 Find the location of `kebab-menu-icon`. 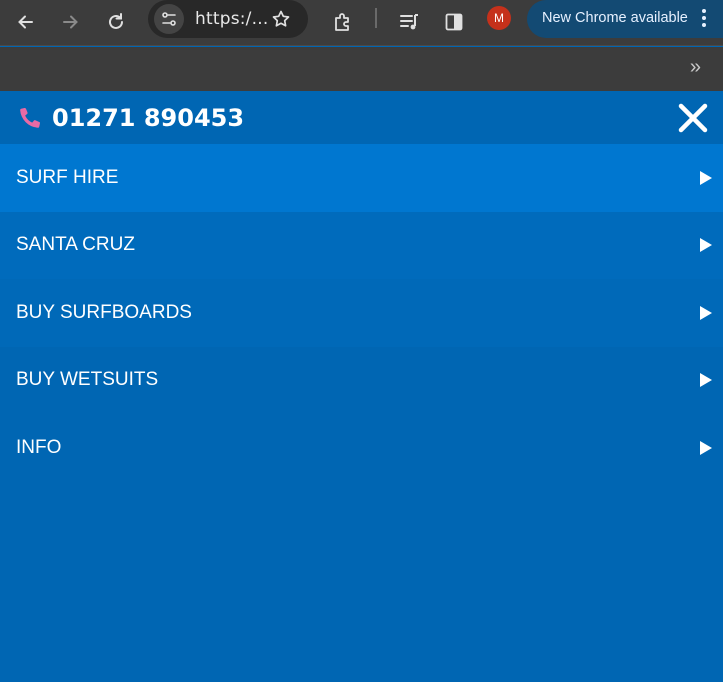

kebab-menu-icon is located at coordinates (705, 19).